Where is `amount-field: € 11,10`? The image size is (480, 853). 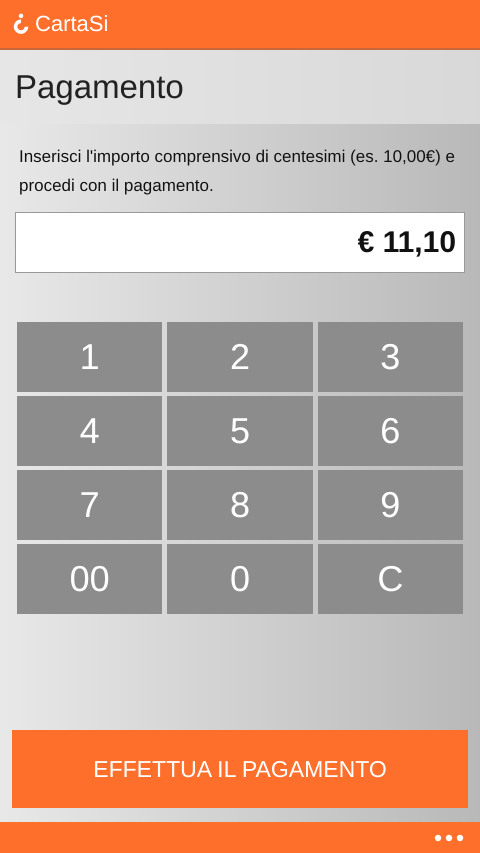
amount-field: € 11,10 is located at coordinates (240, 242).